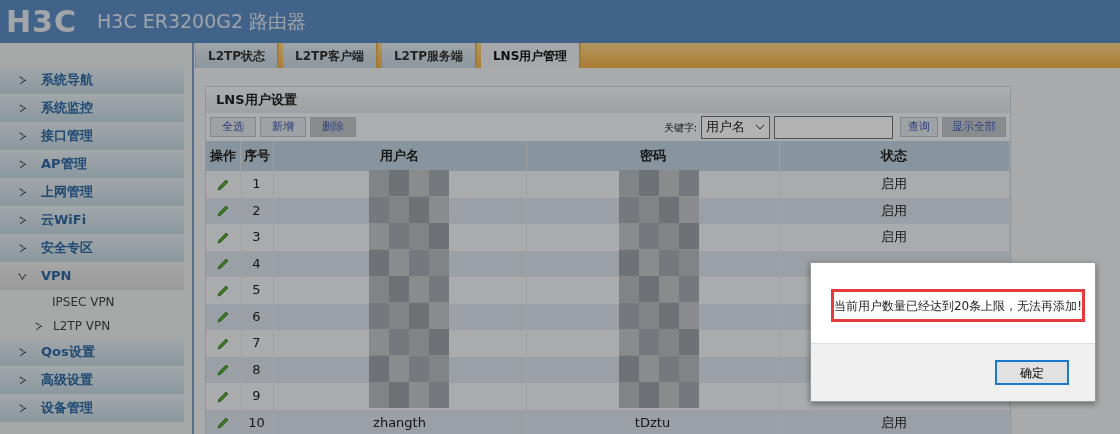 The image size is (1120, 434). I want to click on search-field, so click(833, 127).